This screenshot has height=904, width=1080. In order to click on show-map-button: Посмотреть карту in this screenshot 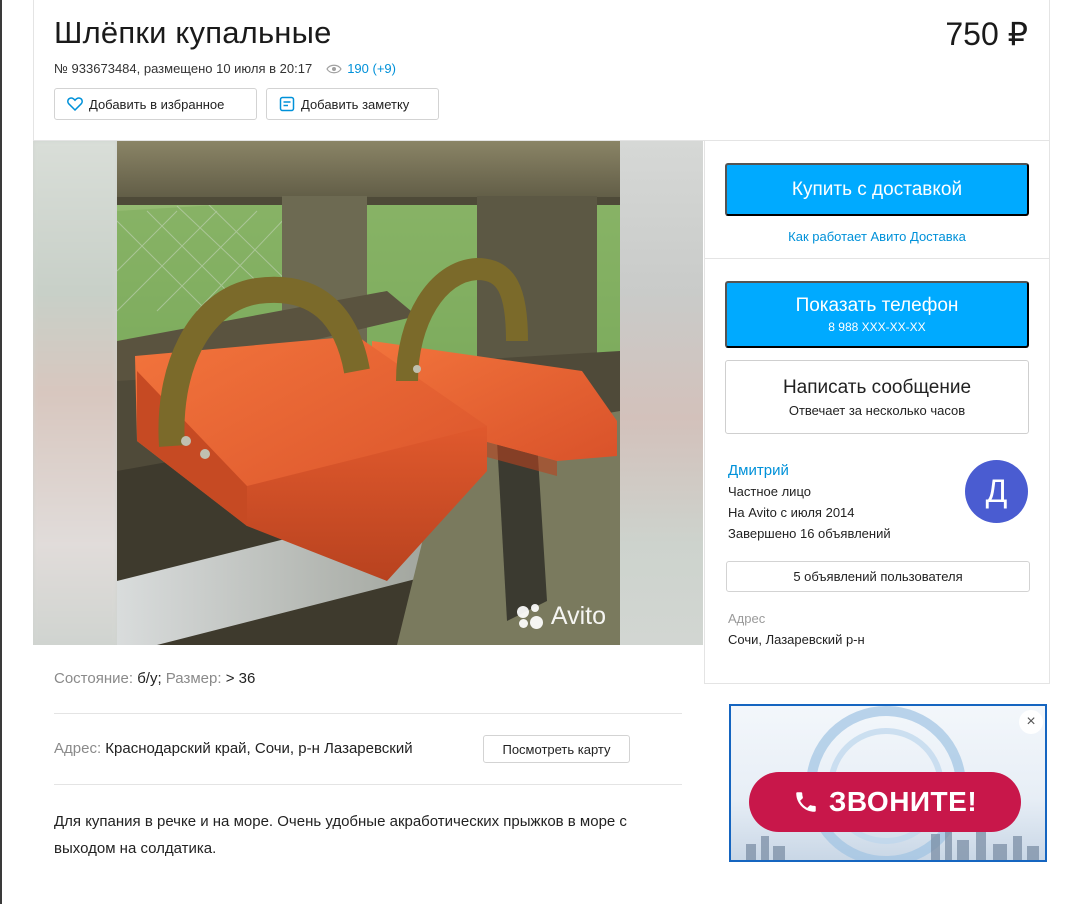, I will do `click(556, 749)`.